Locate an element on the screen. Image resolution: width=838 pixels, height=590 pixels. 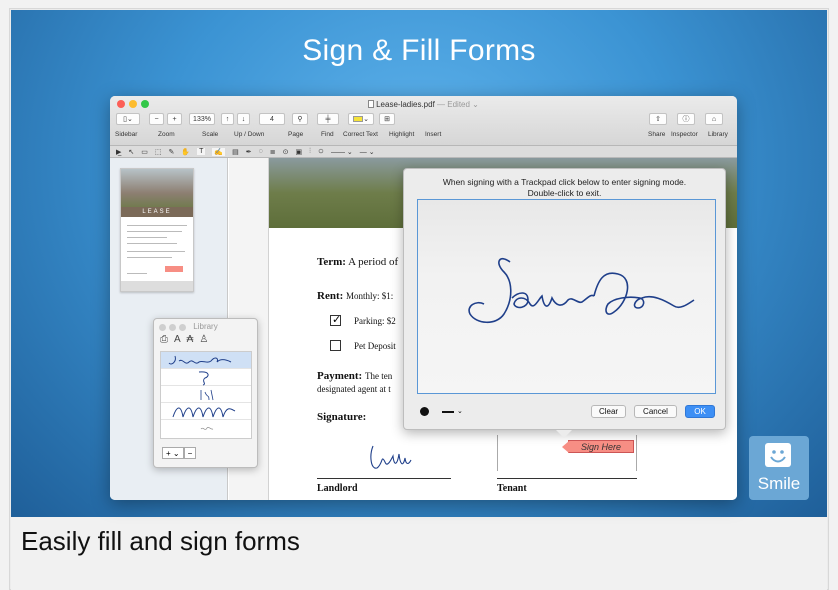
zoom-out-button: − is located at coordinates (156, 119).